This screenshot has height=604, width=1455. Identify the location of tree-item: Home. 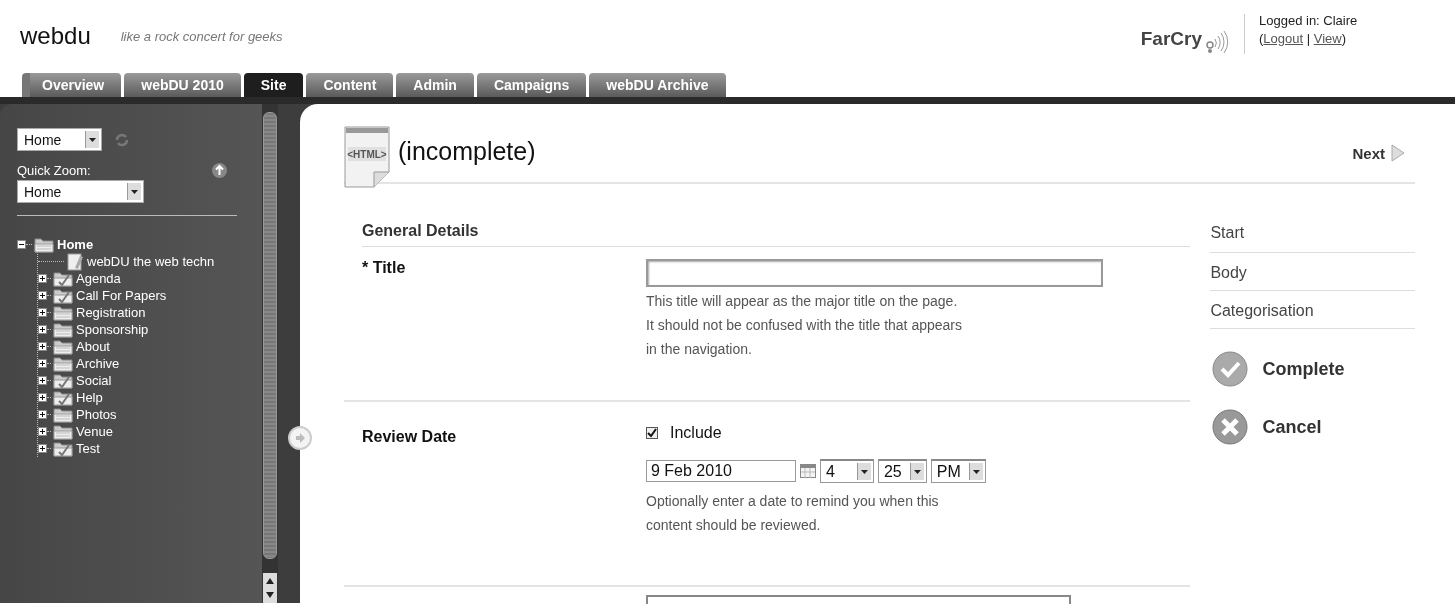
(75, 244).